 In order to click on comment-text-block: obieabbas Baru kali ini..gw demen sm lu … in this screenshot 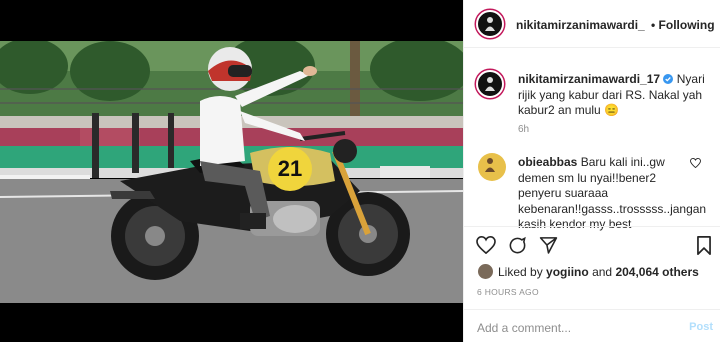, I will do `click(612, 194)`.